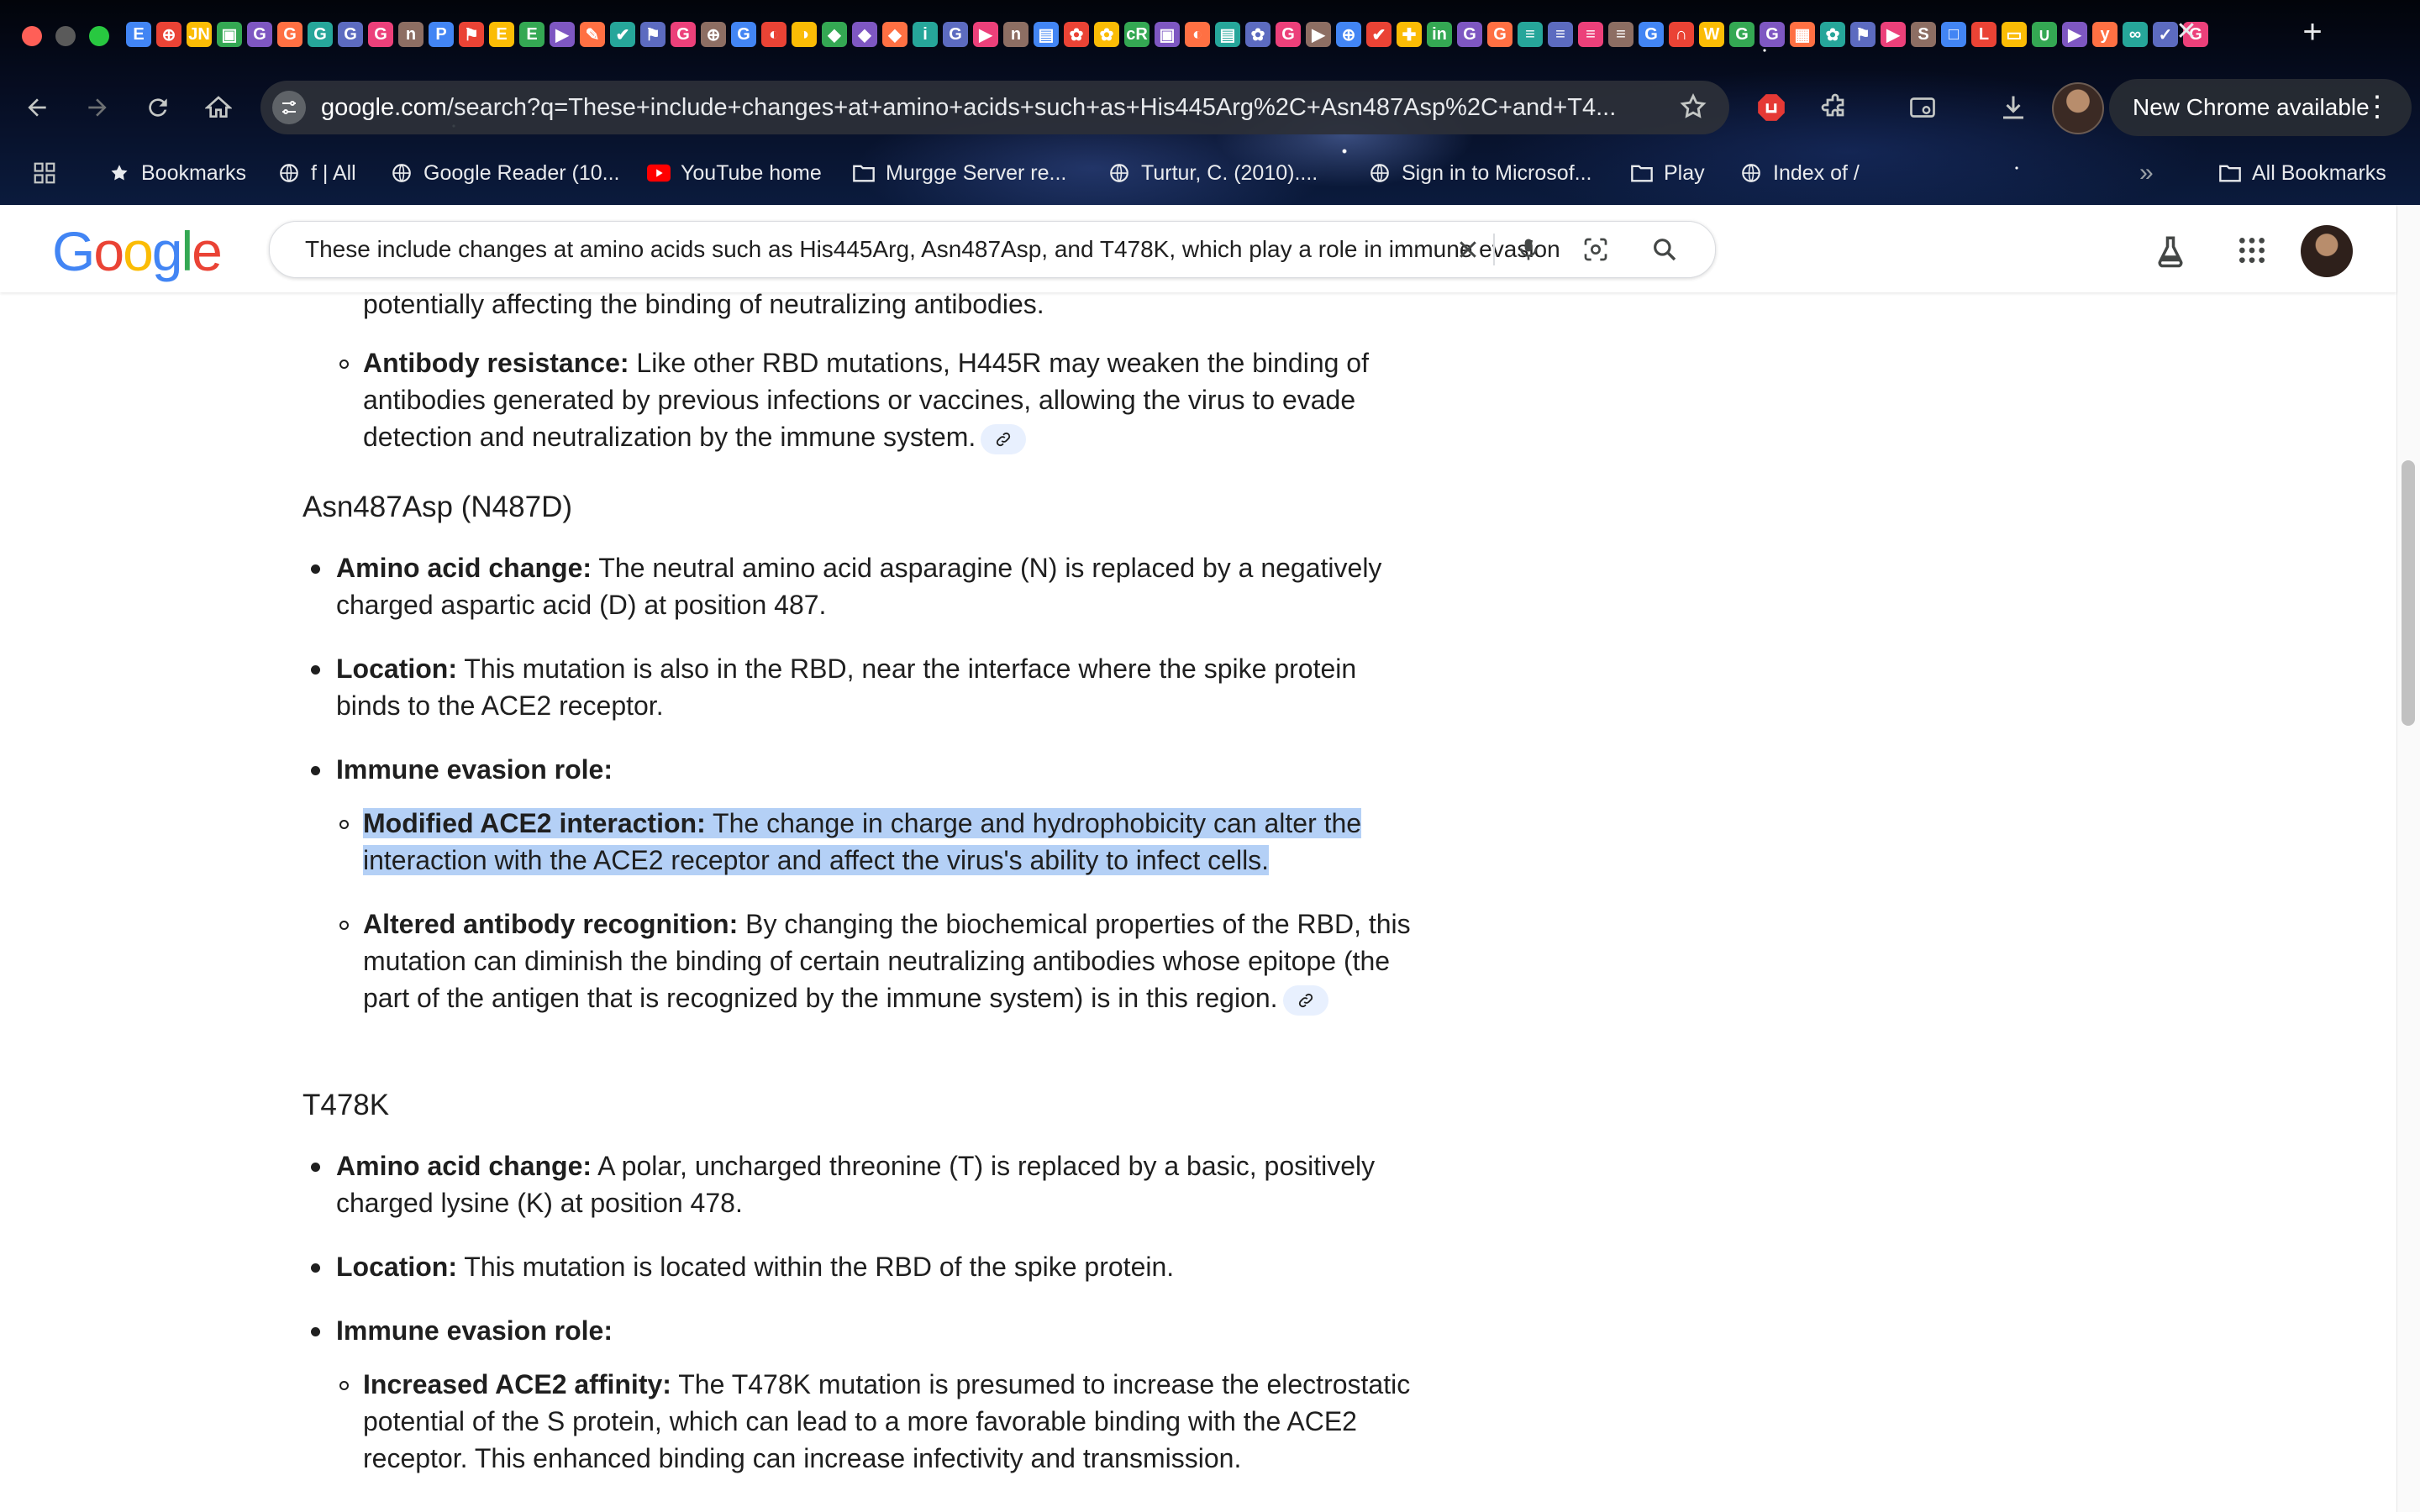  I want to click on more-bookmarks-chevron-icon: », so click(2147, 173).